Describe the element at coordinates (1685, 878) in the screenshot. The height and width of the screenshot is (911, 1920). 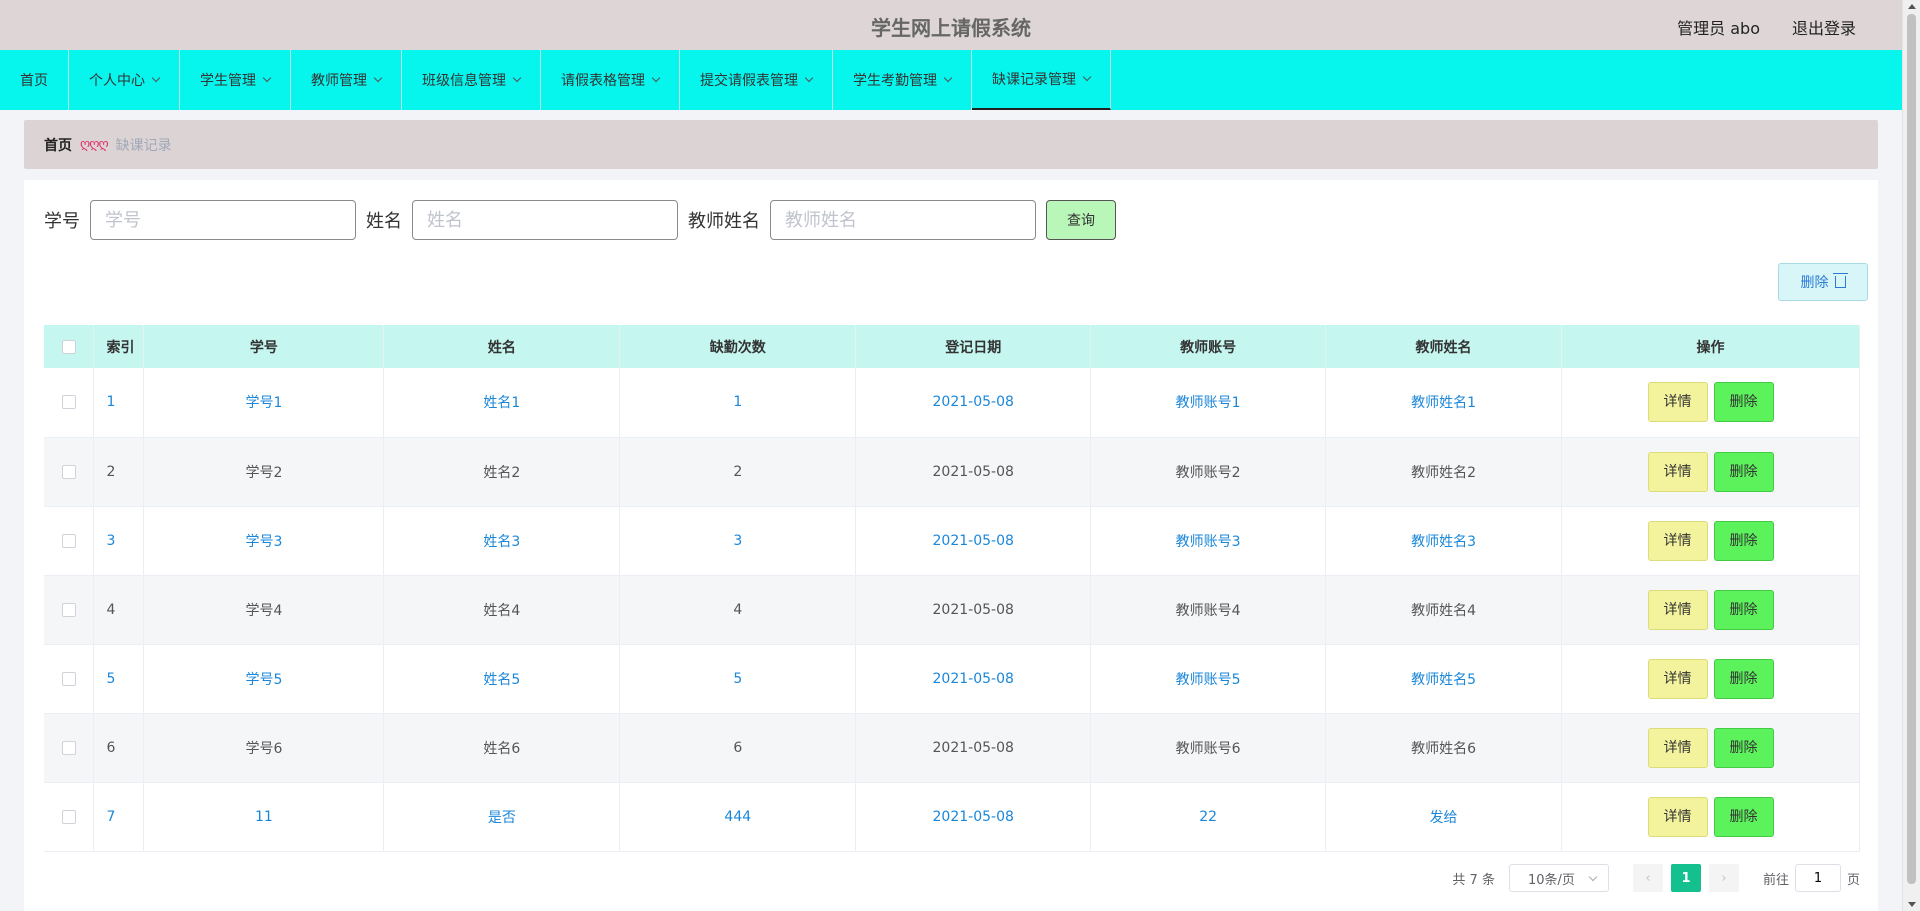
I see `page-number-button: 1` at that location.